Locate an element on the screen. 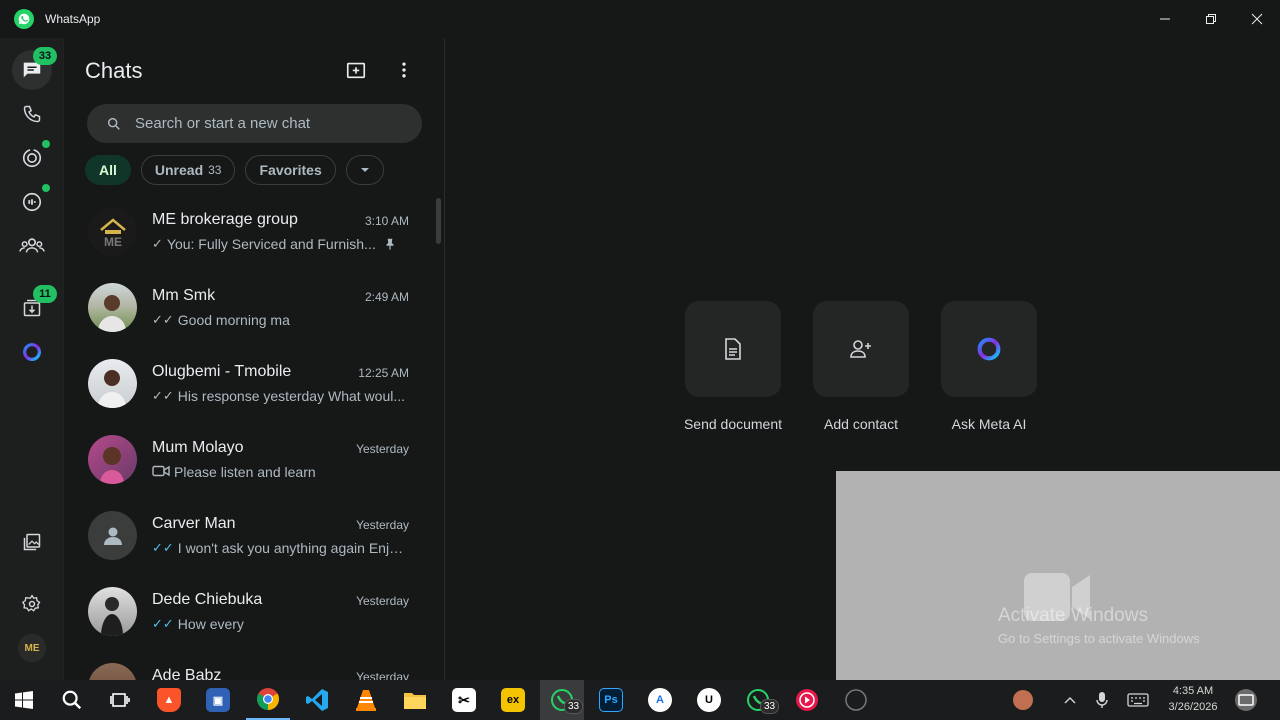 The width and height of the screenshot is (1280, 720). filter-favorites-label: Favorites is located at coordinates (290, 170).